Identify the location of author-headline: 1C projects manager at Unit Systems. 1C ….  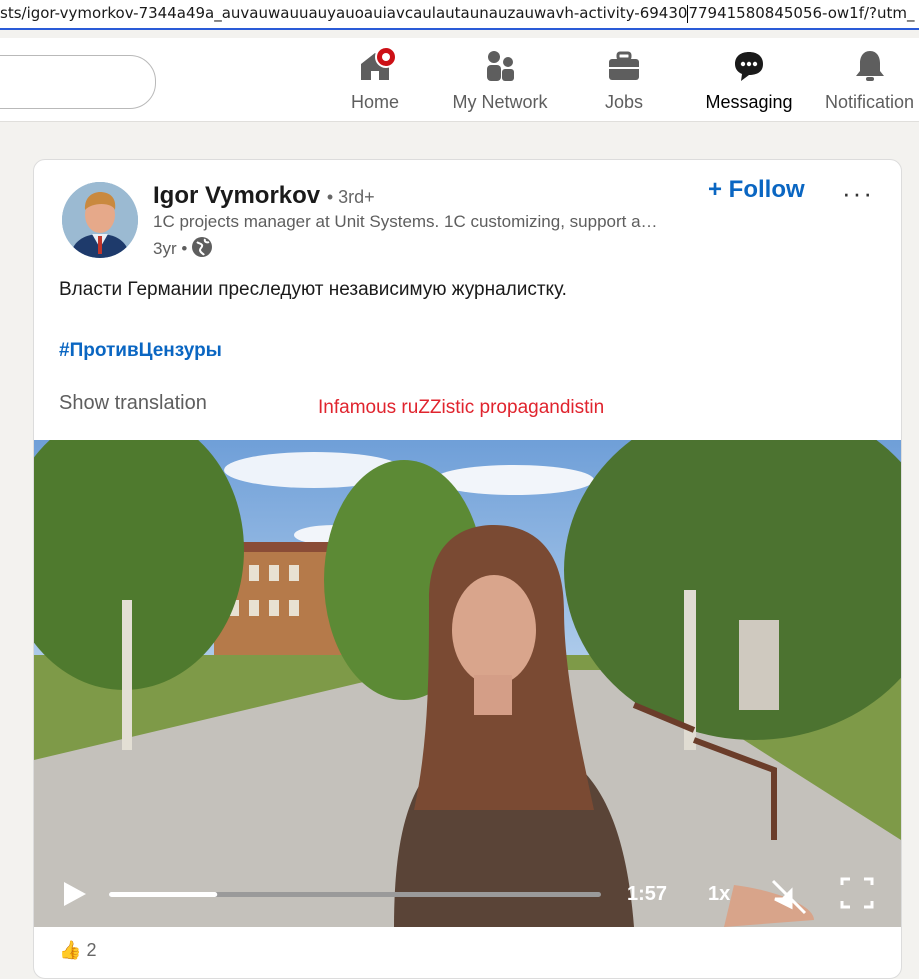
(405, 221).